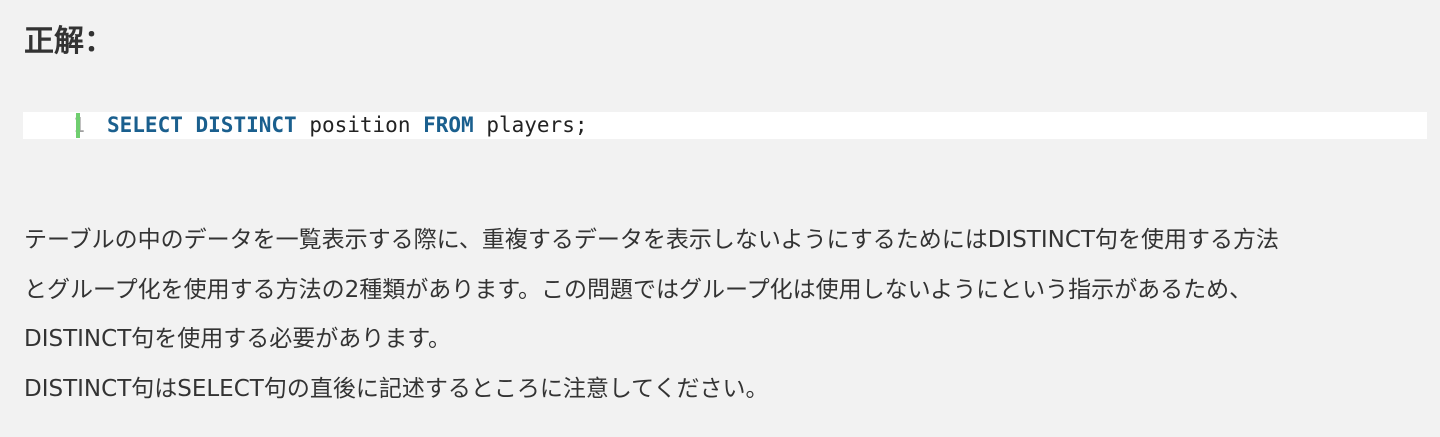 Image resolution: width=1440 pixels, height=437 pixels. I want to click on explanation-line-3: DISTINCT句を使用する必要があります。, so click(237, 339).